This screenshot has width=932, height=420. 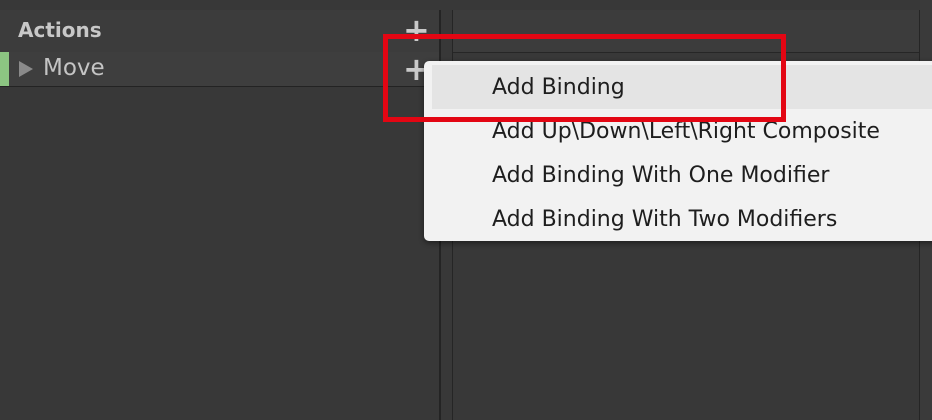 I want to click on menu-item-label: Add Binding With Two Modifiers, so click(x=665, y=219).